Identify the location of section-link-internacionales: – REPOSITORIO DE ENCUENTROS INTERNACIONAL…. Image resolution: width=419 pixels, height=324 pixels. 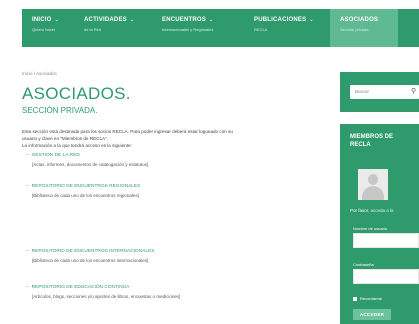
(90, 251).